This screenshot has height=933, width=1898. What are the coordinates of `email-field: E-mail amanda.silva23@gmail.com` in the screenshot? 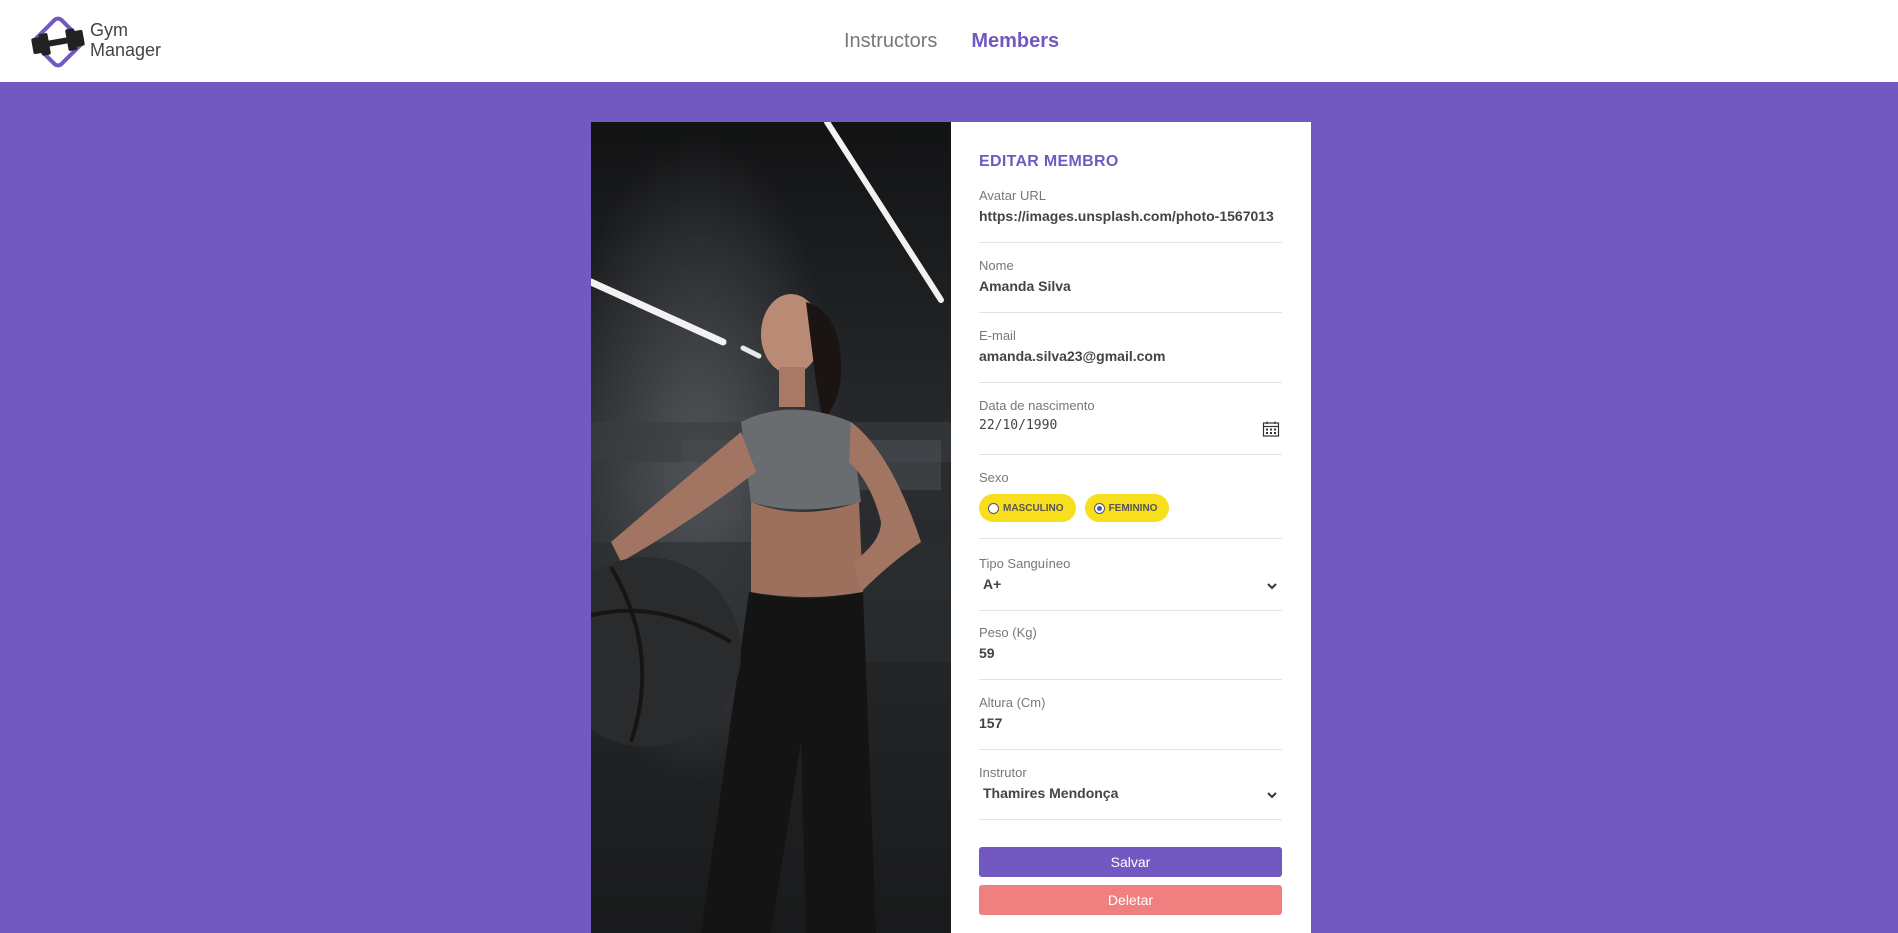 It's located at (1130, 355).